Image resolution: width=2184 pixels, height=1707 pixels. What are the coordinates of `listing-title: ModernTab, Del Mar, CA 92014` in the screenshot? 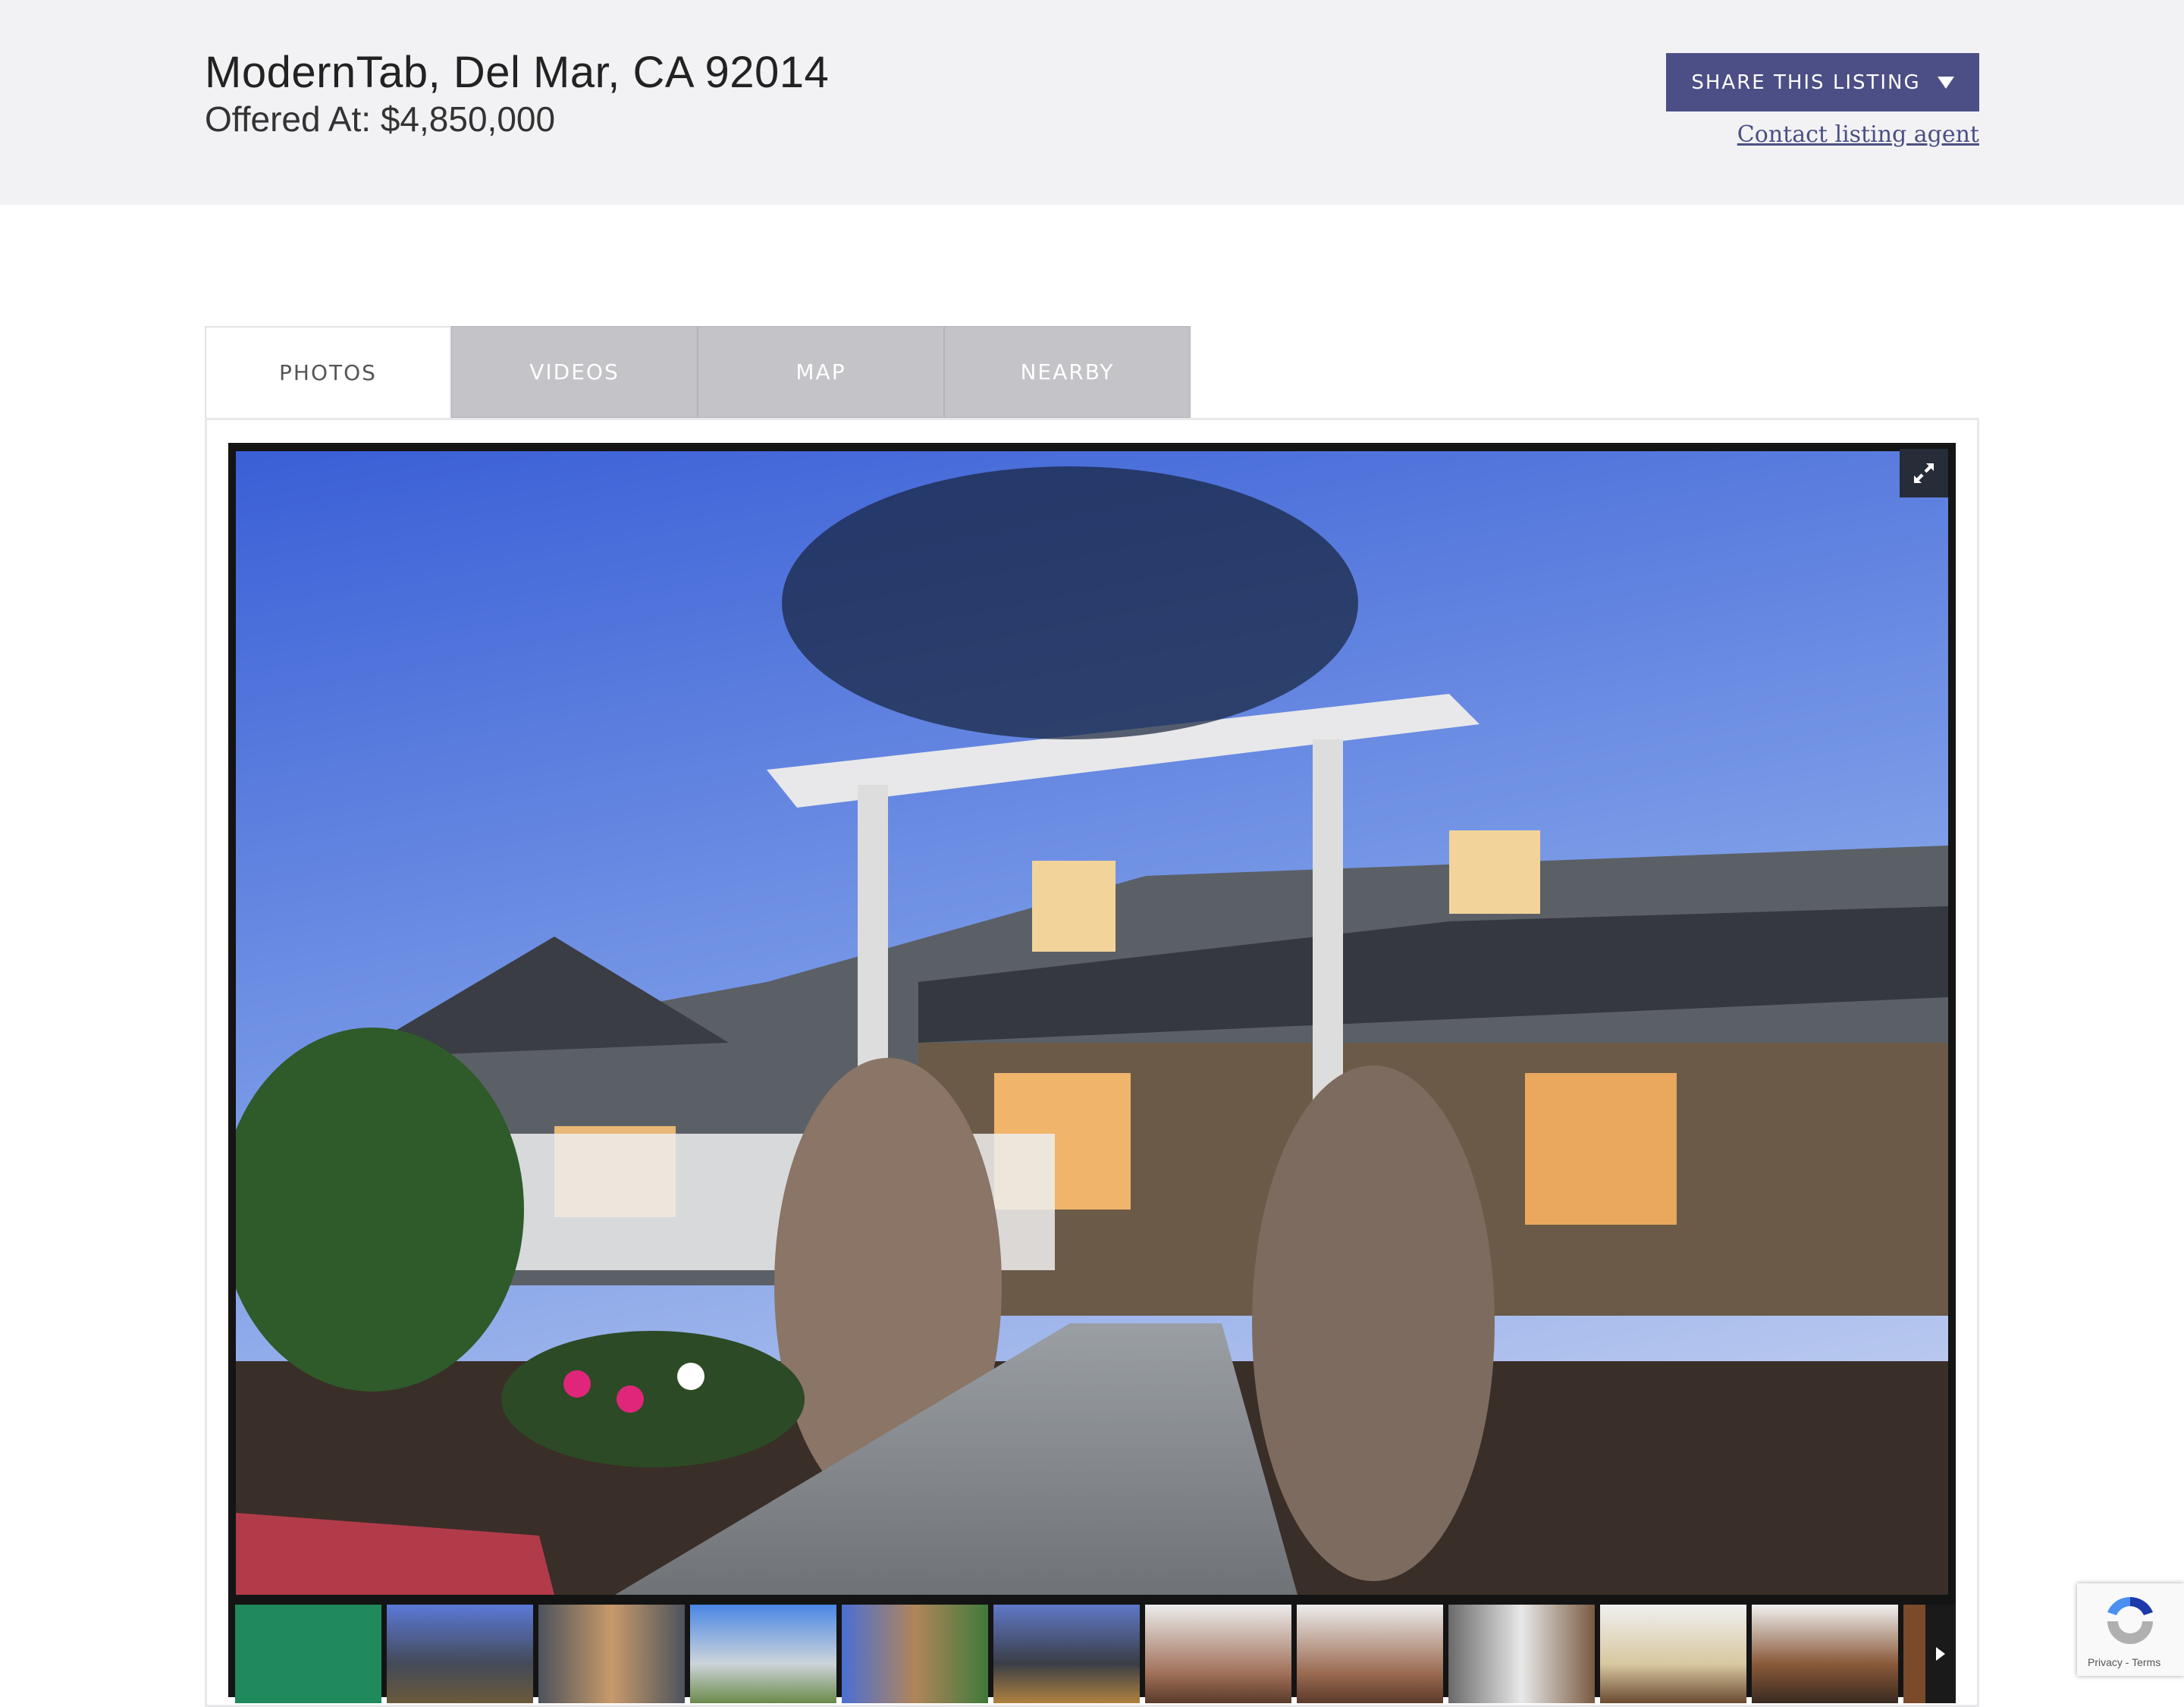 It's located at (517, 72).